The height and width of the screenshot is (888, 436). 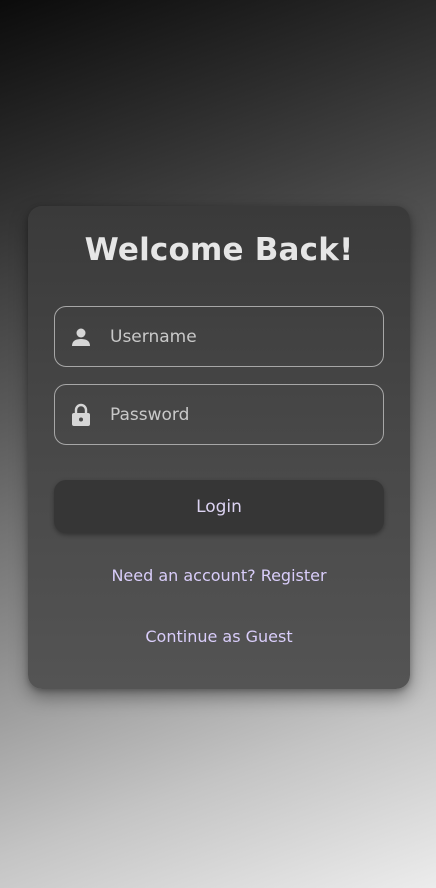 What do you see at coordinates (81, 415) in the screenshot?
I see `lock-icon` at bounding box center [81, 415].